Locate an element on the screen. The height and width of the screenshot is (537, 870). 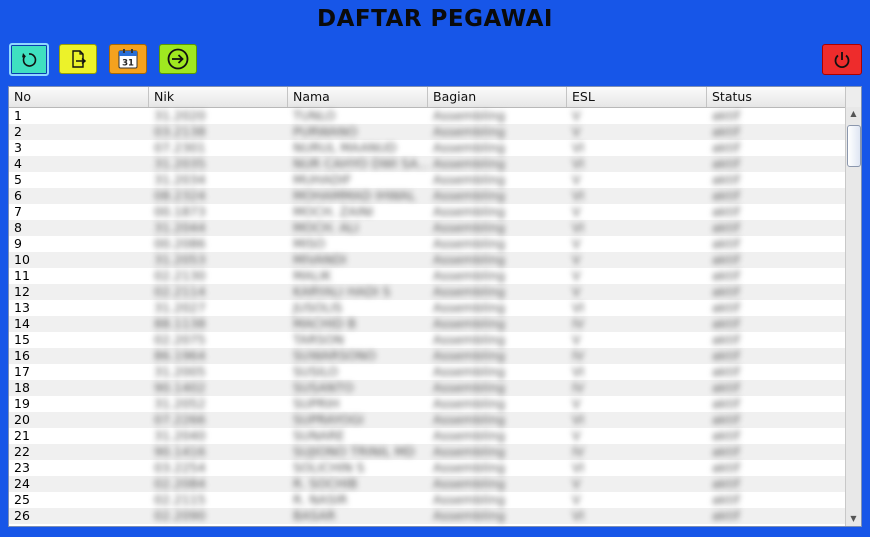
column-header-esl: ESL is located at coordinates (637, 97).